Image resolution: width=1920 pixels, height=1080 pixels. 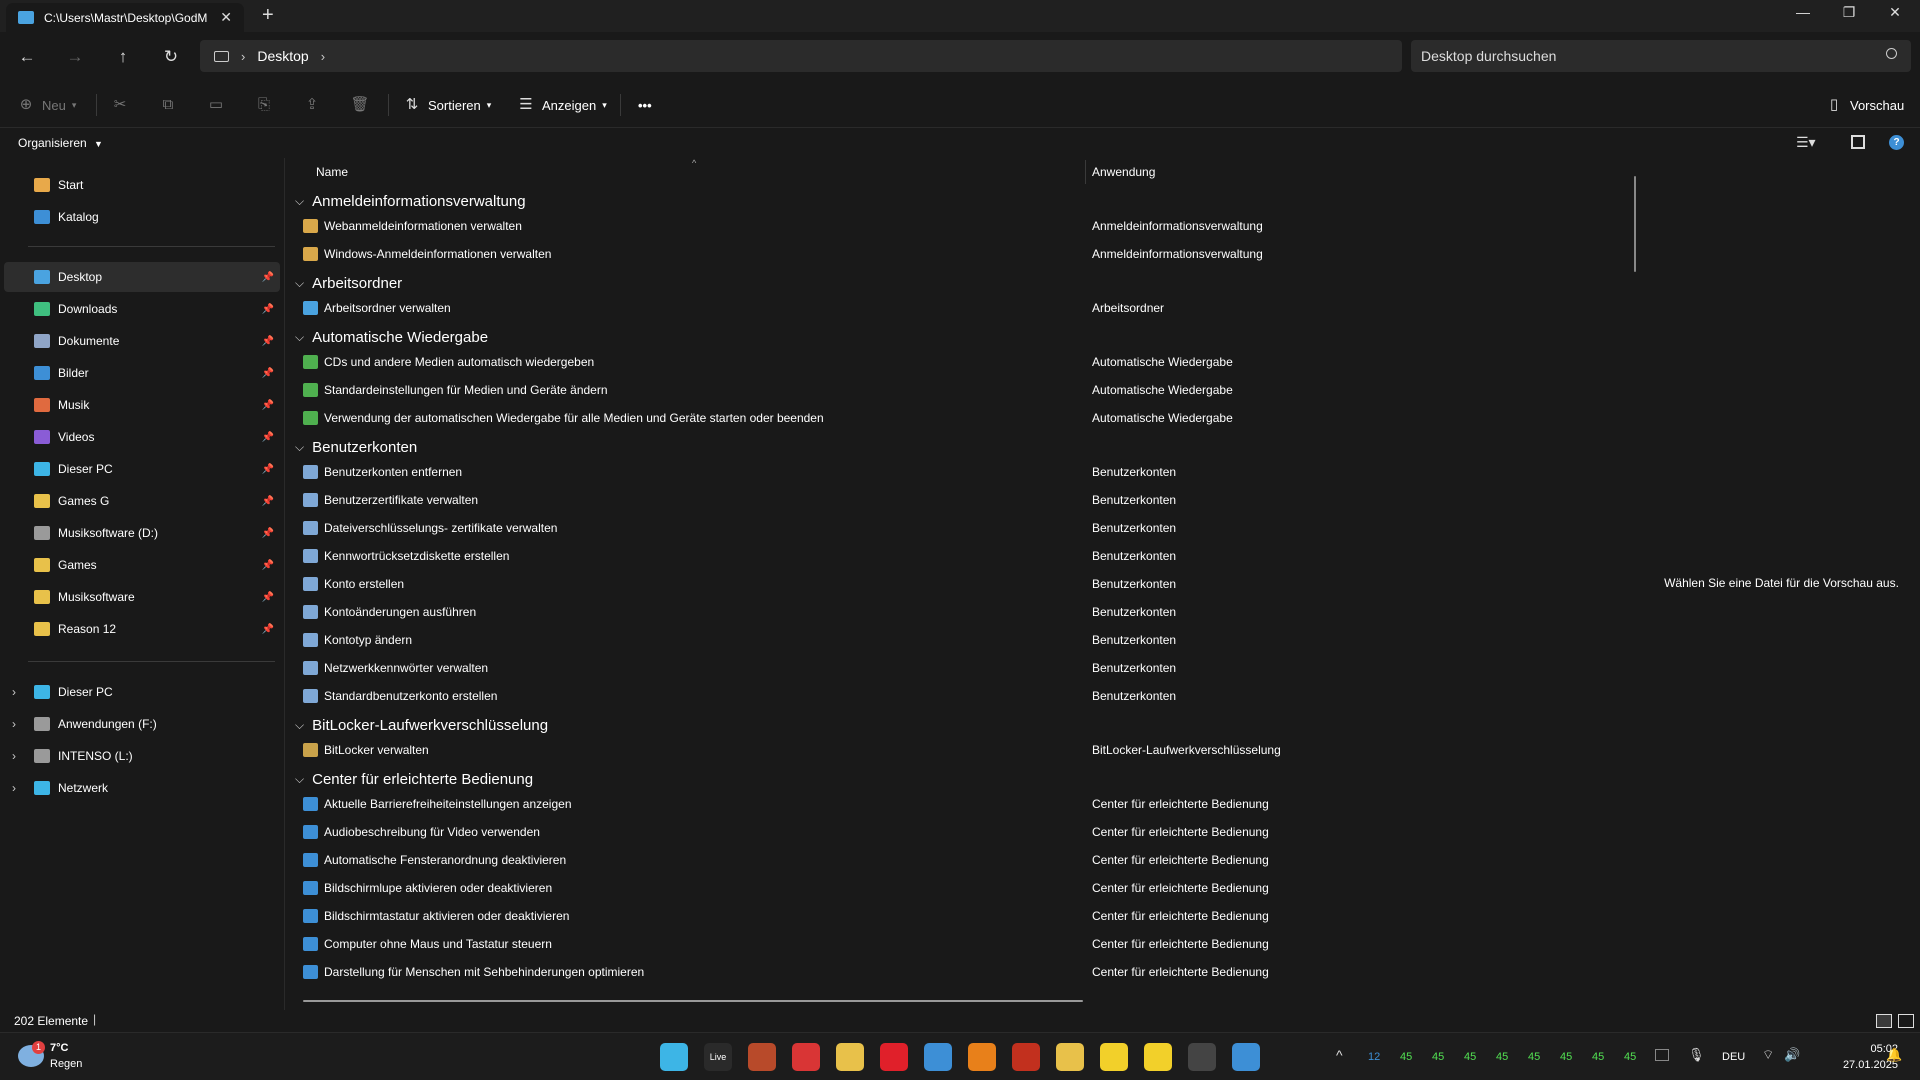 What do you see at coordinates (348, 283) in the screenshot?
I see `group-header: ⌵ Arbeitsordner` at bounding box center [348, 283].